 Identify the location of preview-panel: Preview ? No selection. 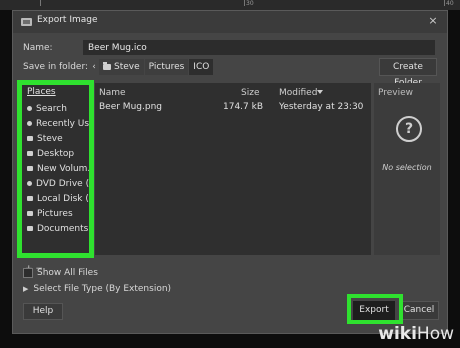
(407, 169).